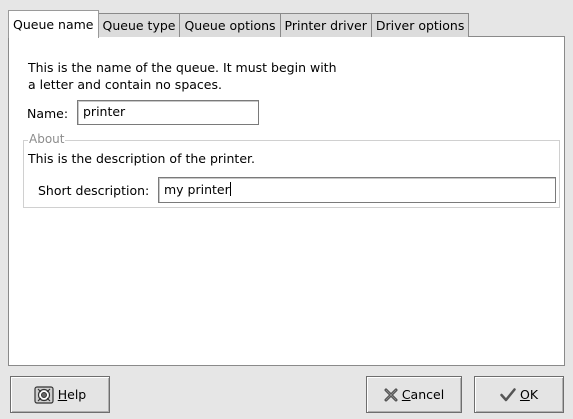 Image resolution: width=573 pixels, height=419 pixels. Describe the element at coordinates (125, 84) in the screenshot. I see `intro-line-2: a letter and contain no spaces.` at that location.